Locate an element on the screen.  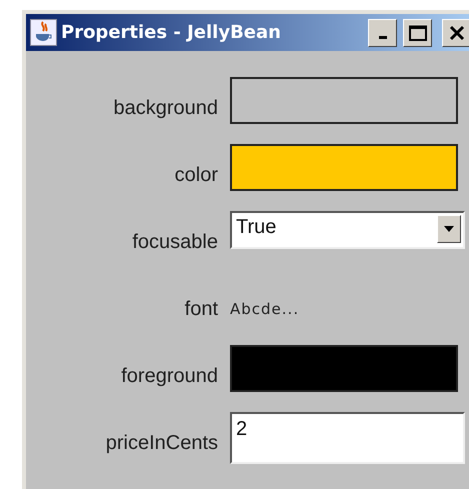
property-label: color is located at coordinates (196, 176).